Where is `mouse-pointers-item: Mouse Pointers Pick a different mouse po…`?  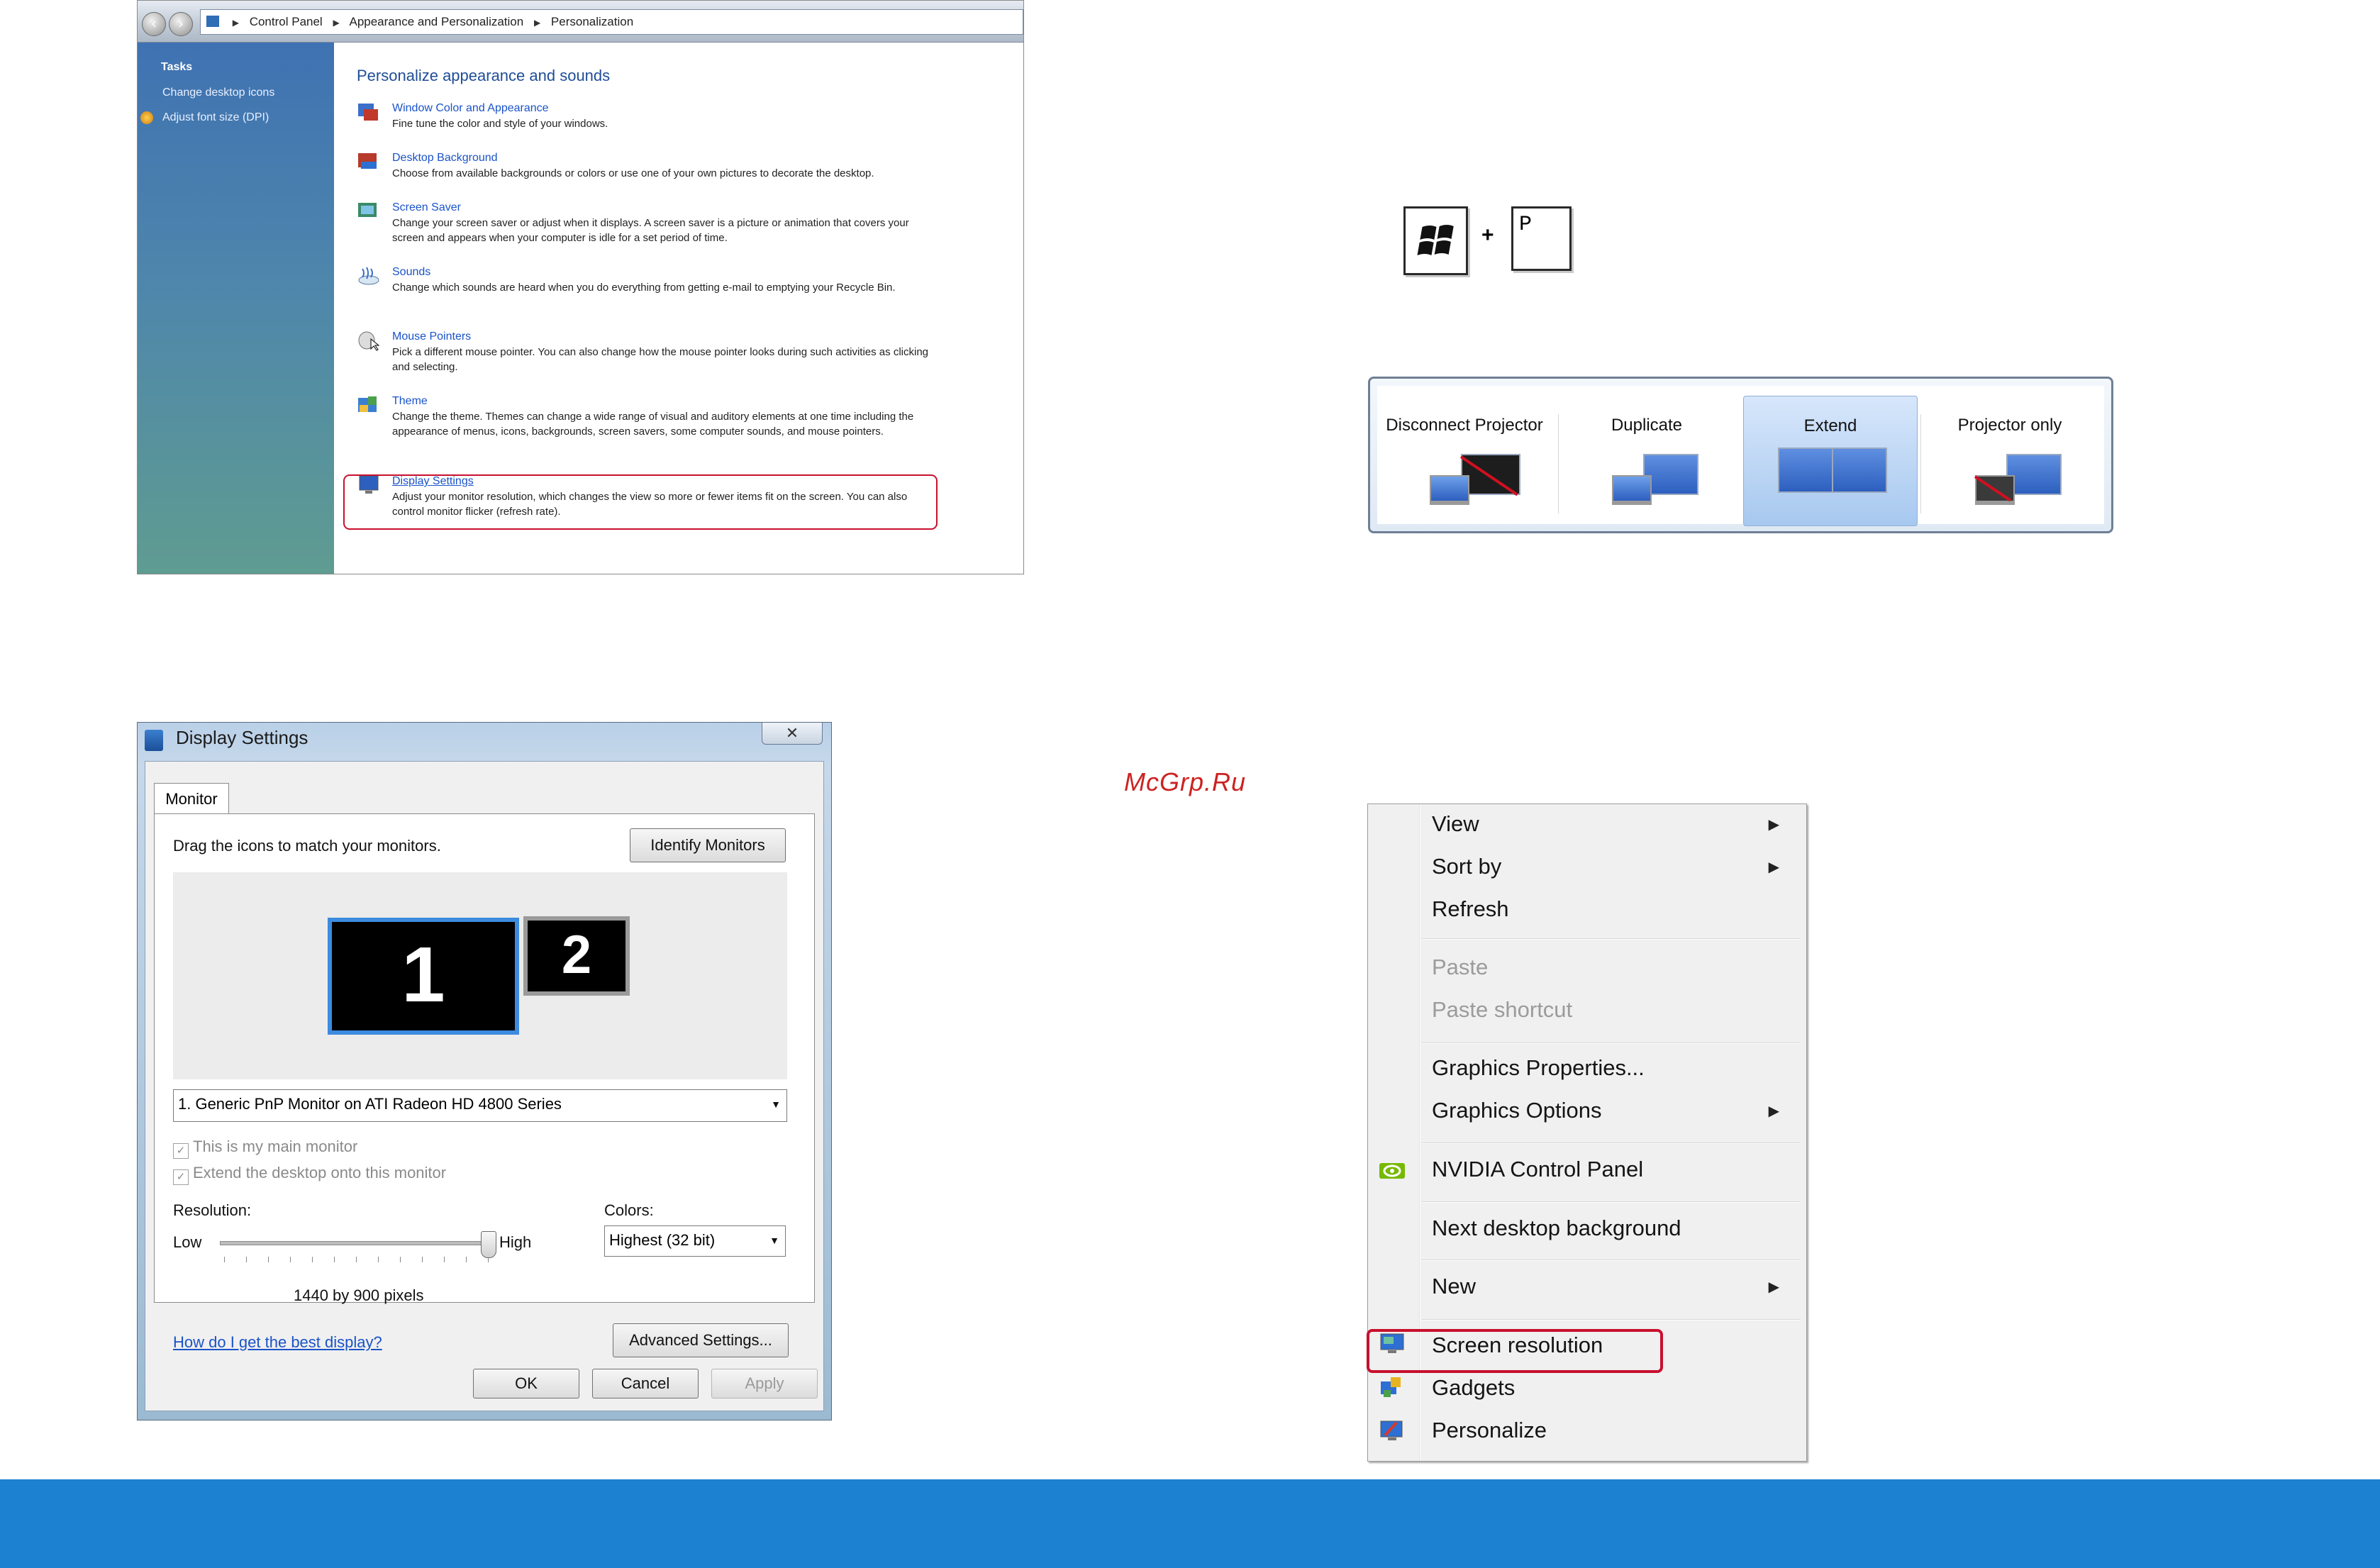
mouse-pointers-item: Mouse Pointers Pick a different mouse po… is located at coordinates (644, 351).